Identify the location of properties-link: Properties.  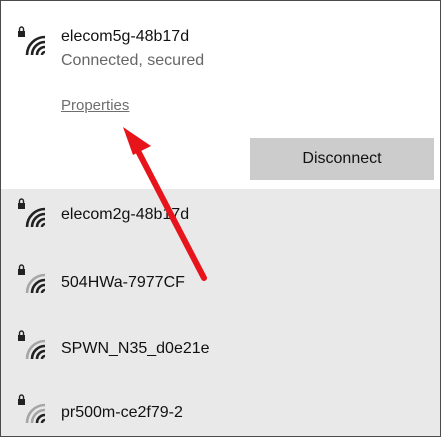
(95, 105).